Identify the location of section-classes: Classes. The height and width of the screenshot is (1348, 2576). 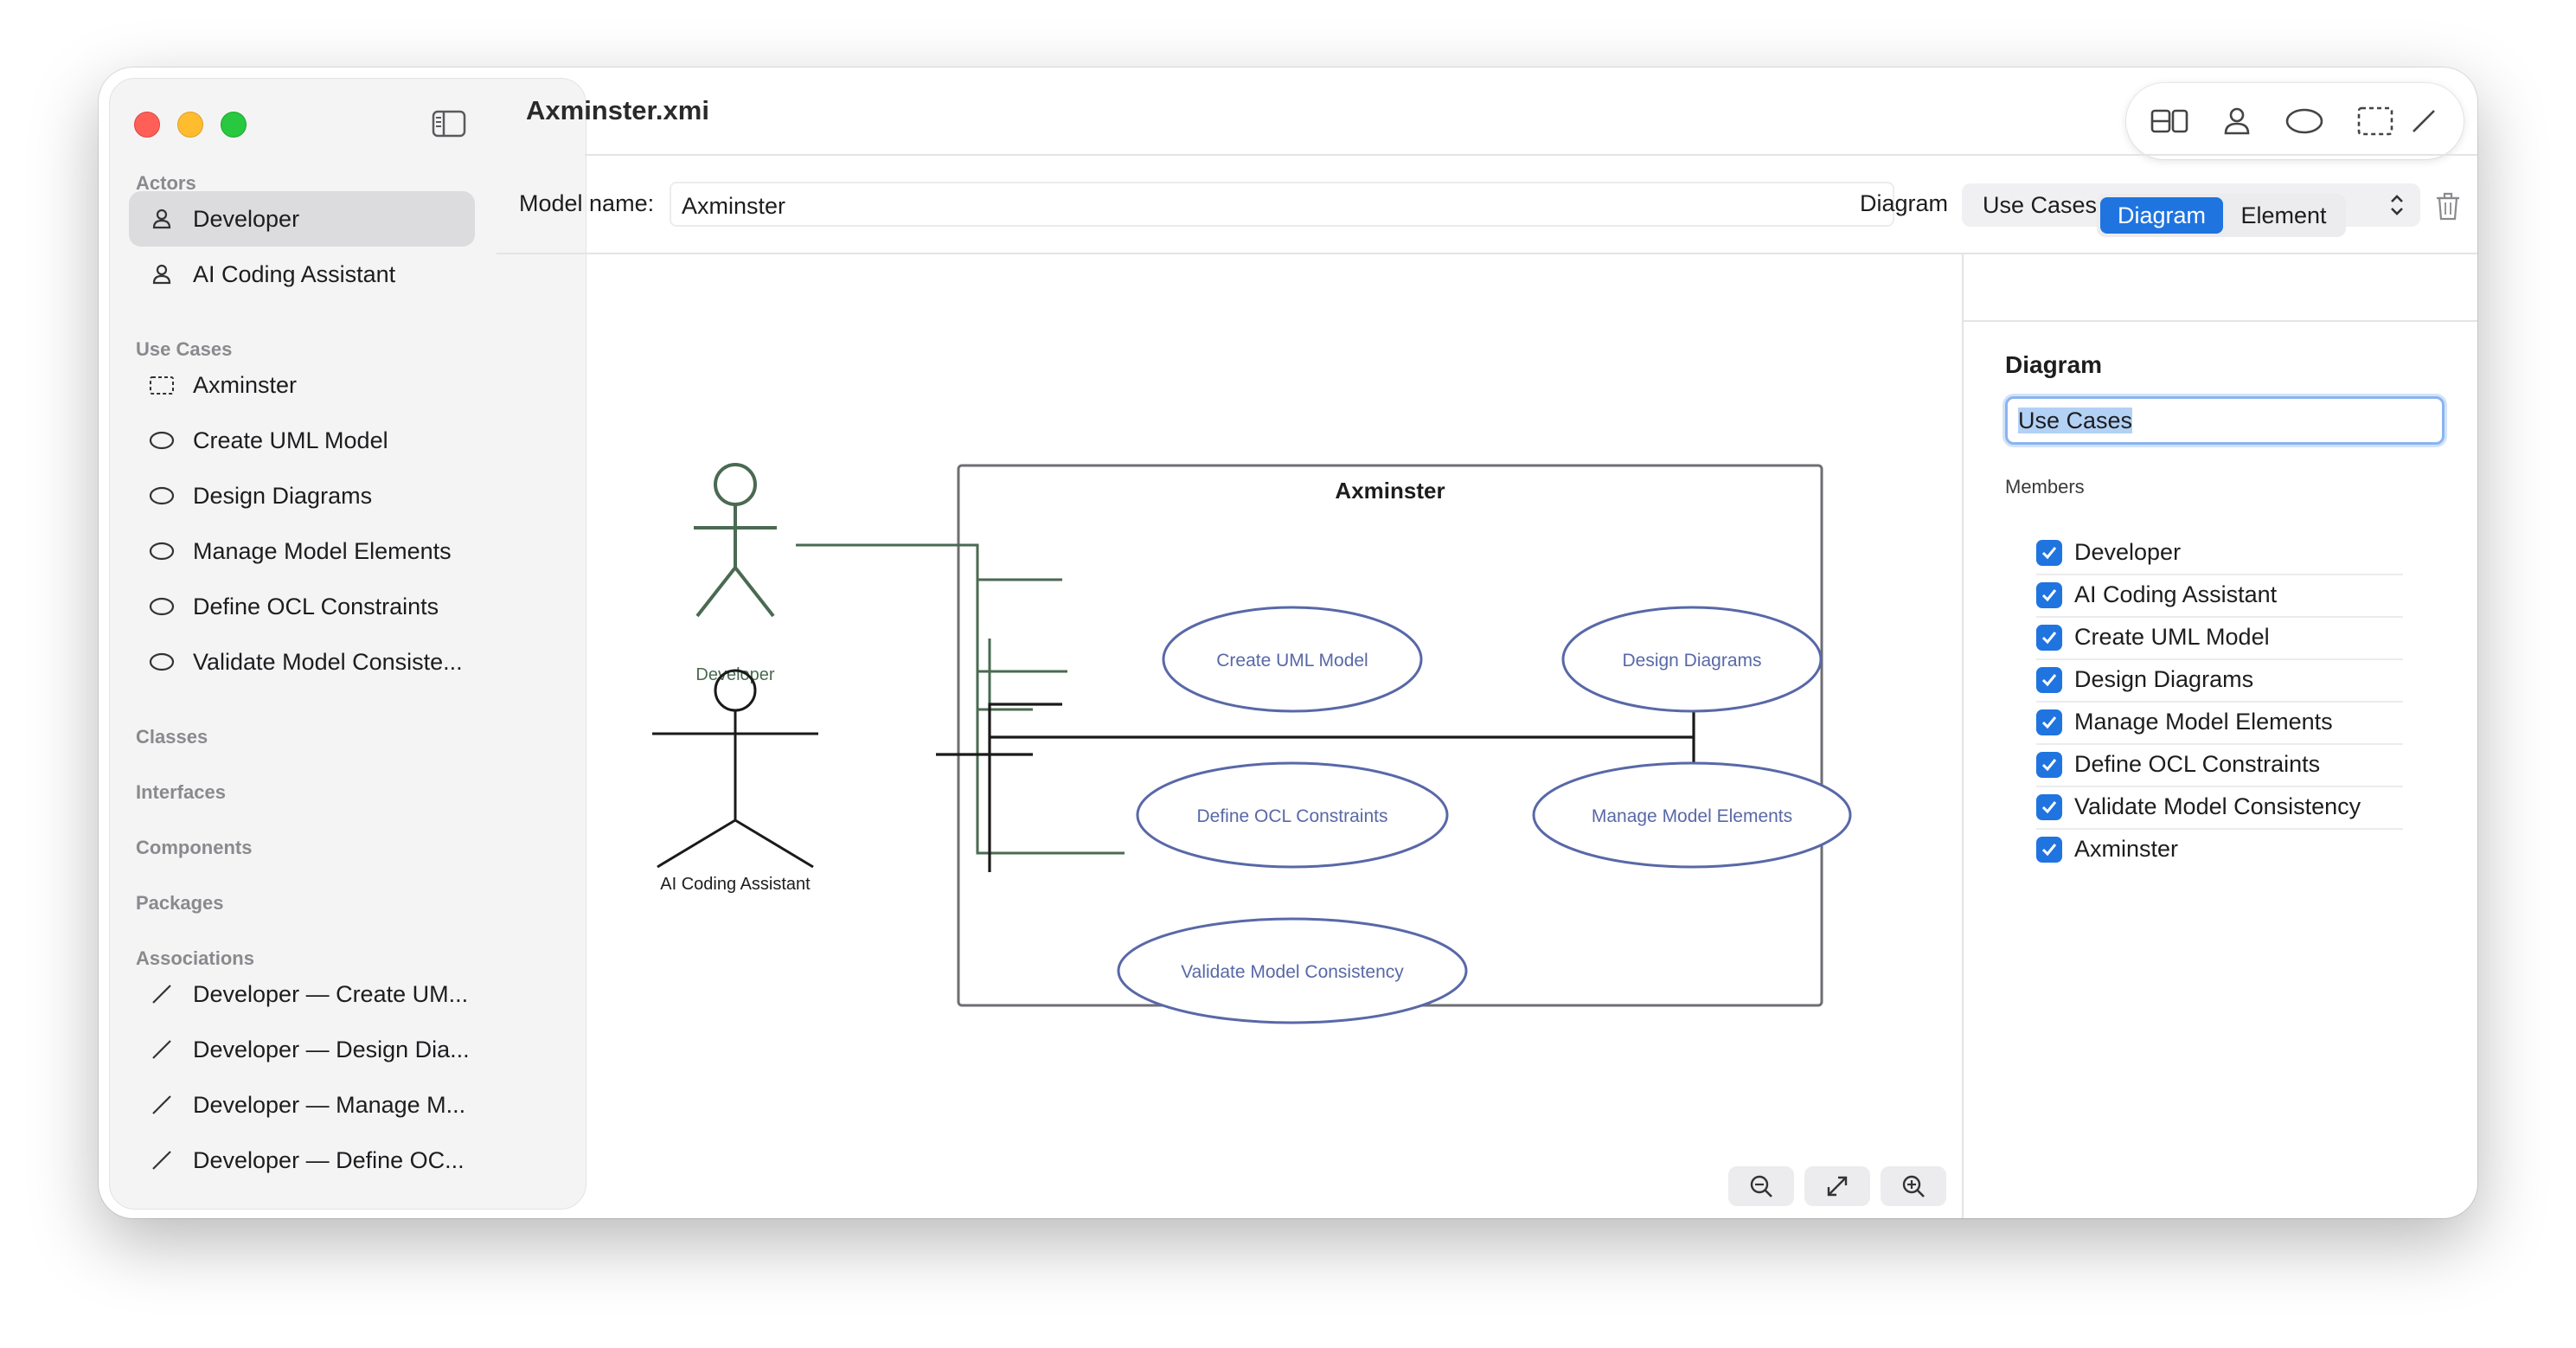
(172, 737).